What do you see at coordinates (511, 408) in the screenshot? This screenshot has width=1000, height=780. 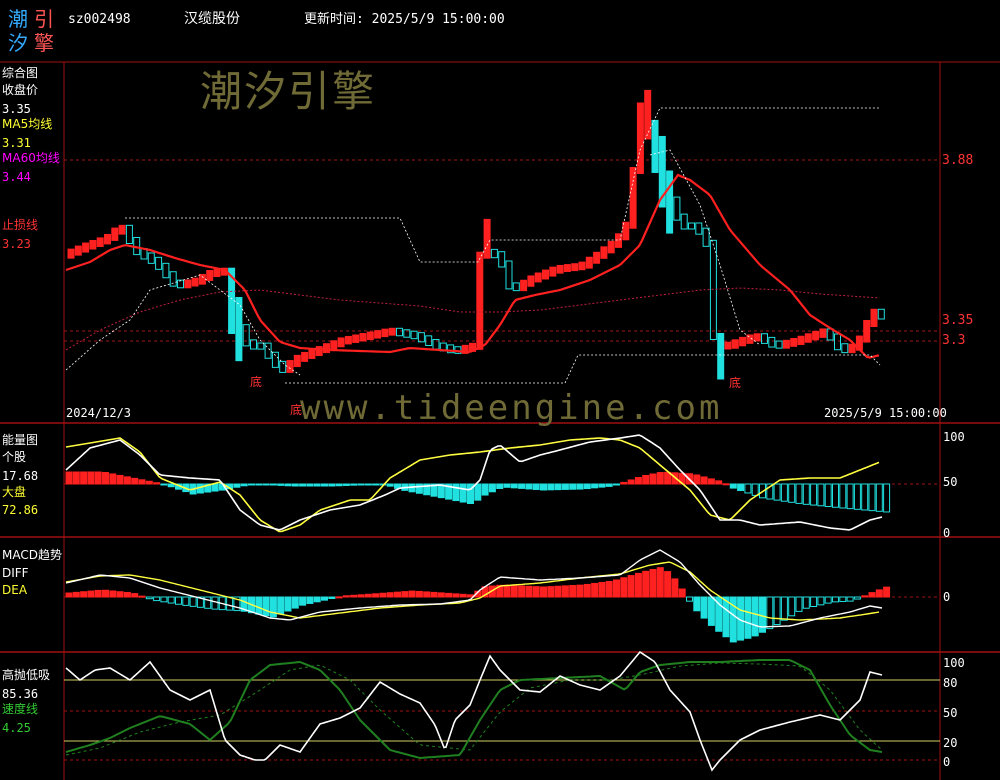 I see `url-watermark: www.tideengine.com` at bounding box center [511, 408].